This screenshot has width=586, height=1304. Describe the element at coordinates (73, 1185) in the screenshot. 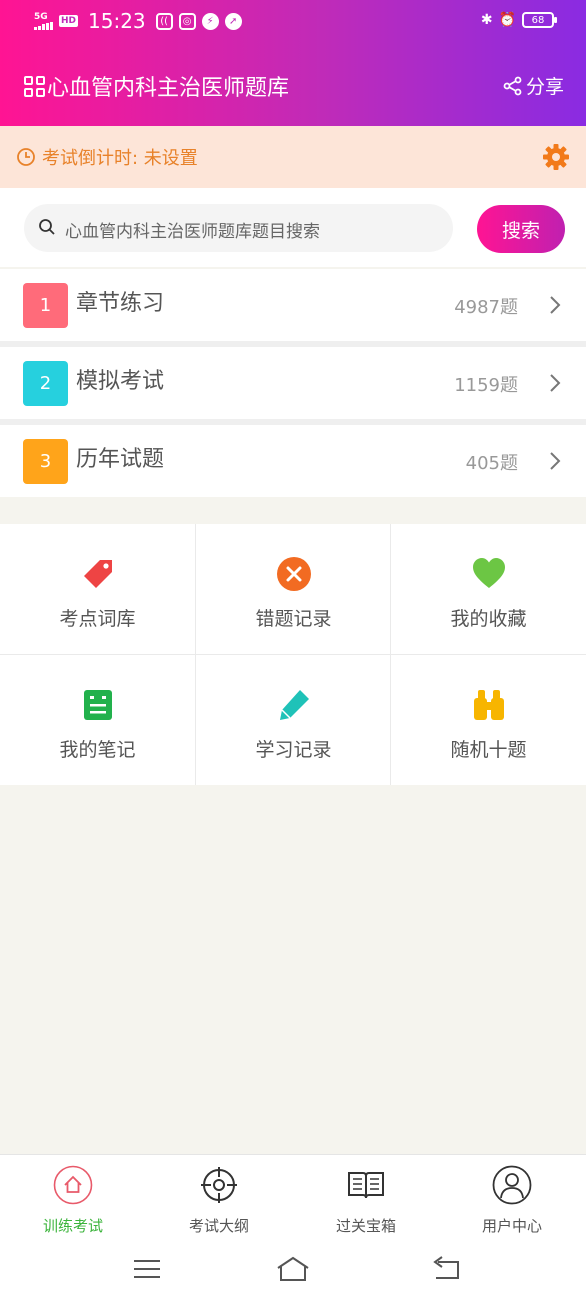

I see `home-icon` at that location.